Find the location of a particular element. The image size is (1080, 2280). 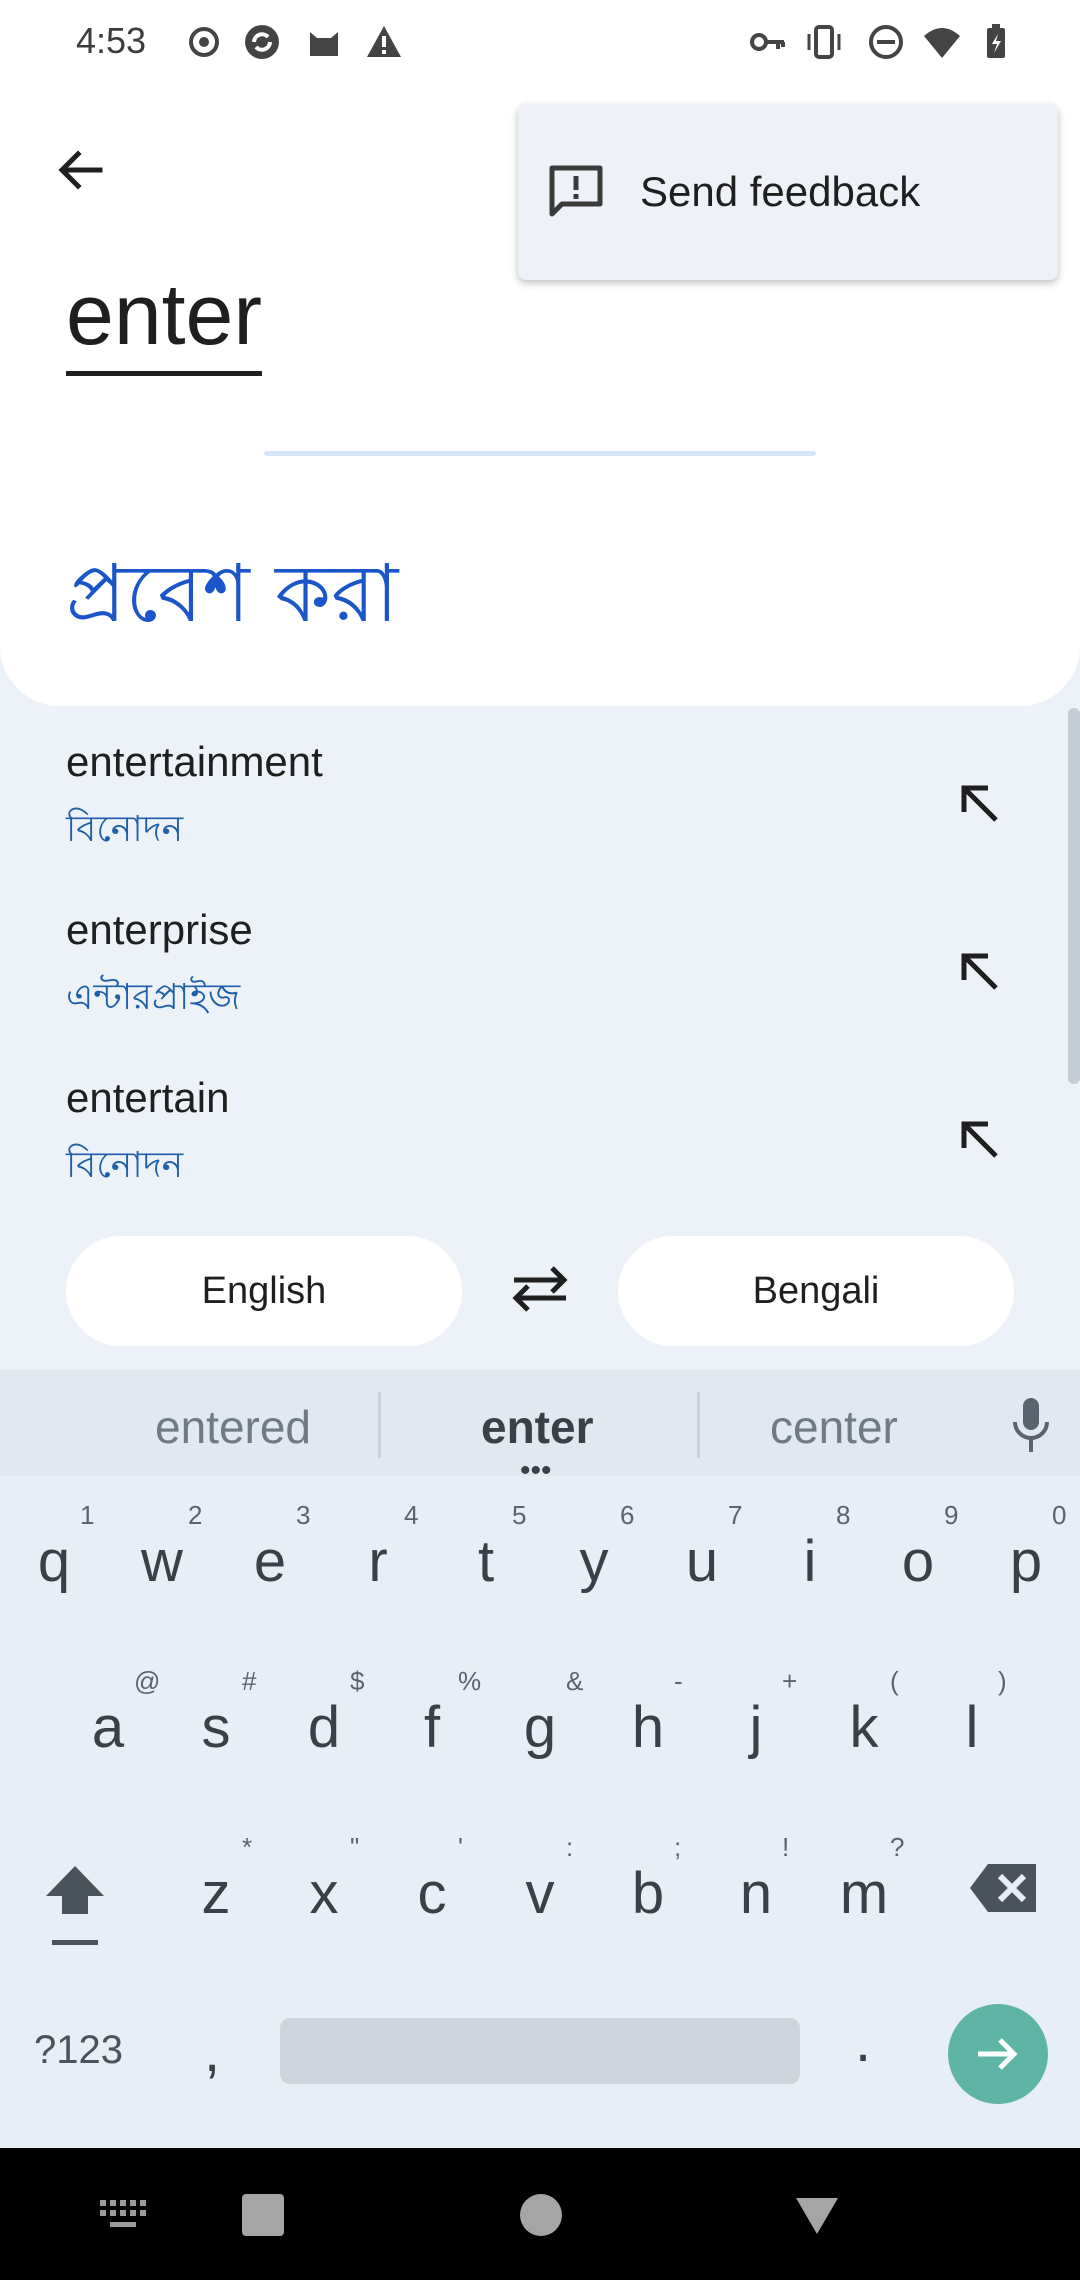

key-hint: & is located at coordinates (575, 1681).